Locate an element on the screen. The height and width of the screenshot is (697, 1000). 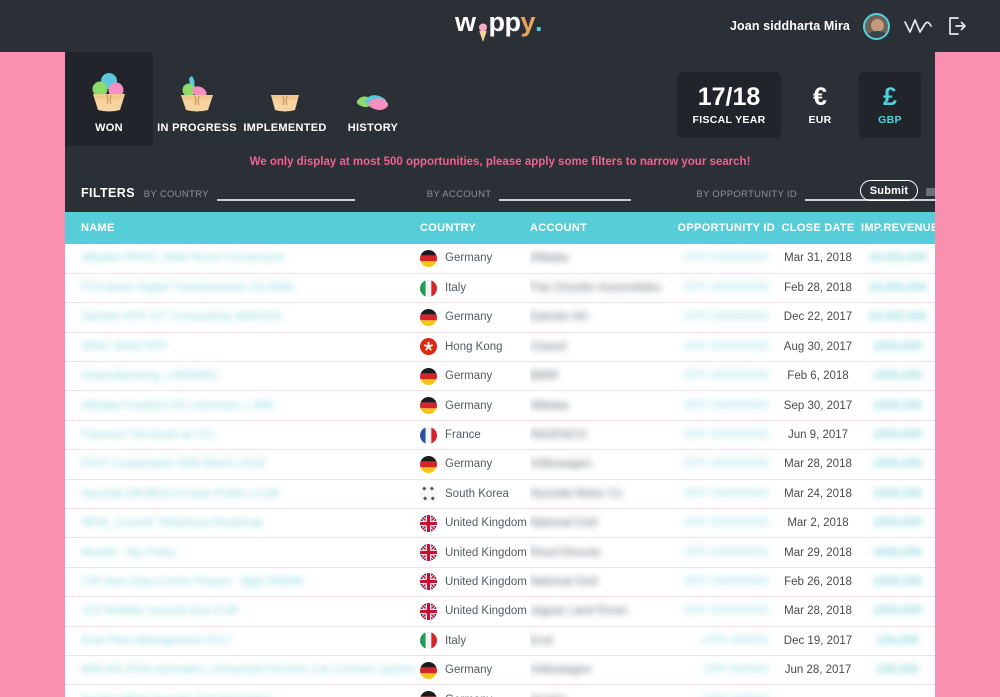
cell-account: Hyundai Motor Co is located at coordinates (602, 494).